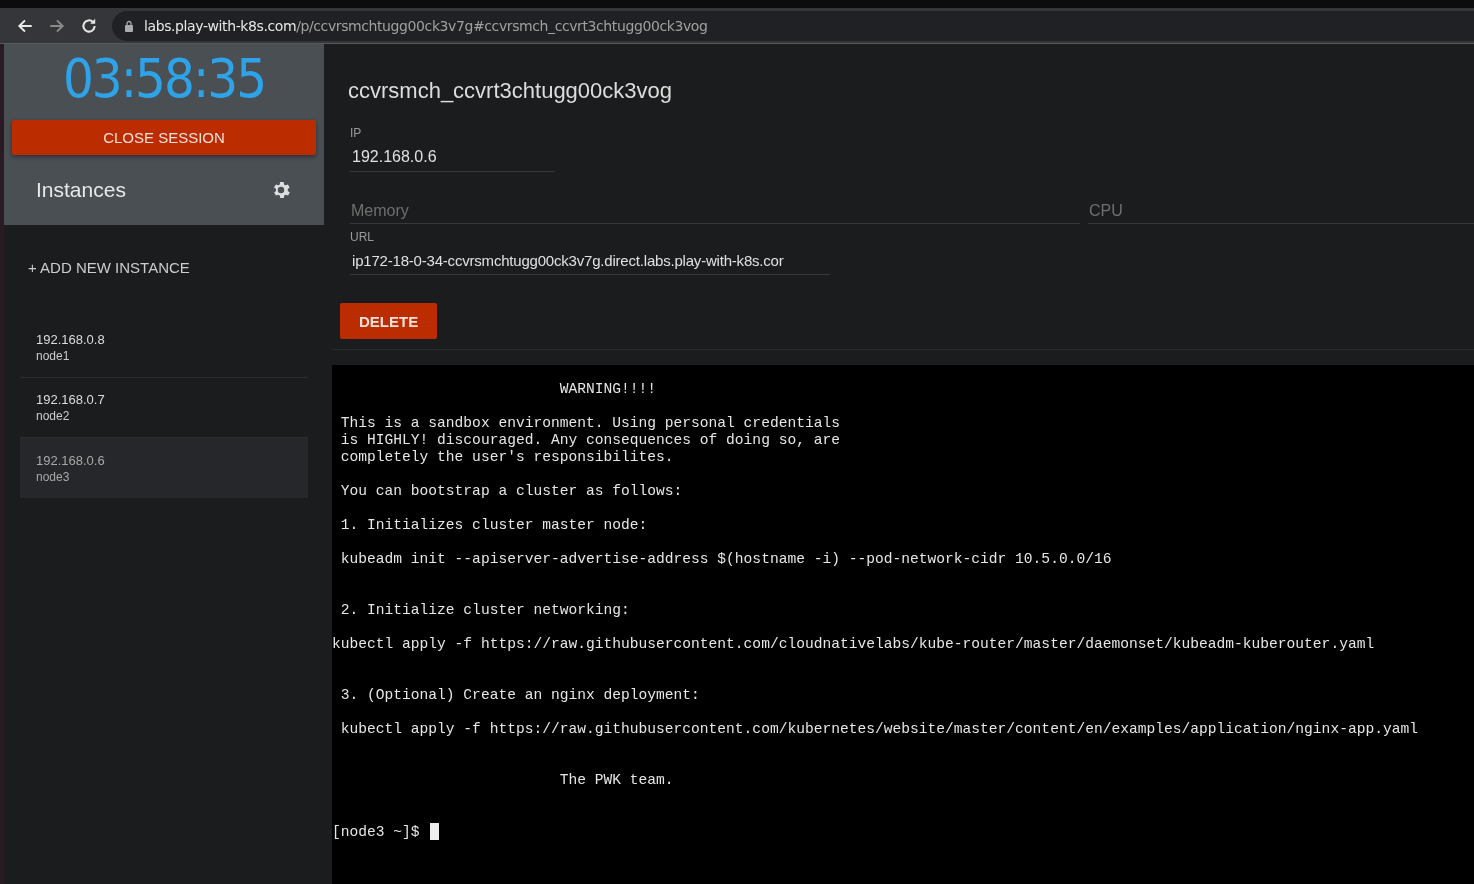 The width and height of the screenshot is (1474, 884). Describe the element at coordinates (53, 476) in the screenshot. I see `instance-name: node3` at that location.